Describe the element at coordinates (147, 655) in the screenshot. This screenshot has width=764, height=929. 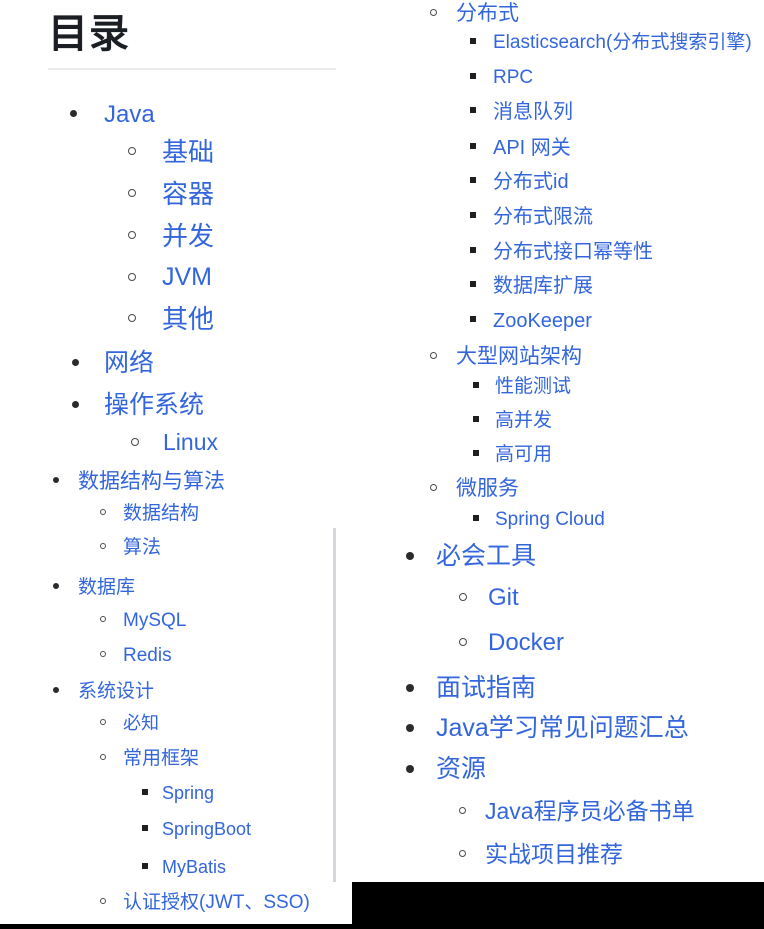
I see `toc-link: Redis` at that location.